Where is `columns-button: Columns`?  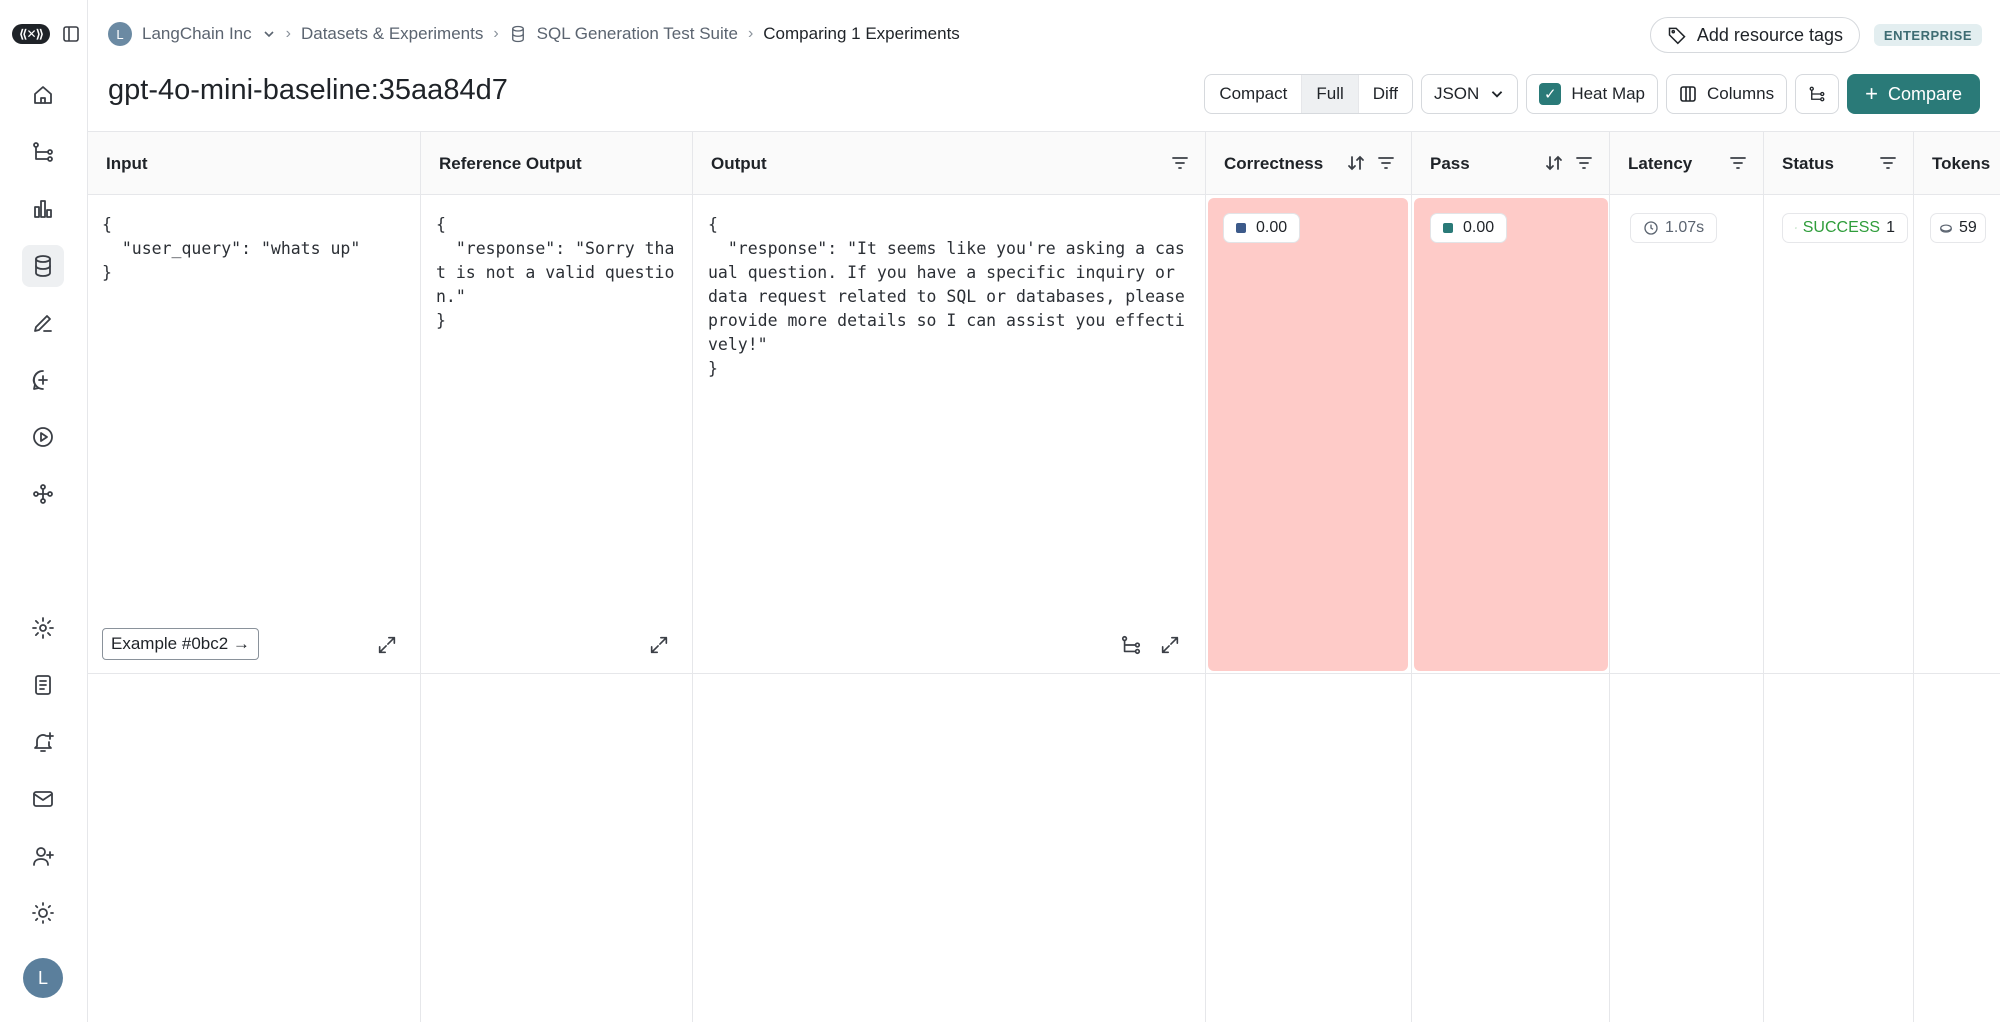 columns-button: Columns is located at coordinates (1727, 94).